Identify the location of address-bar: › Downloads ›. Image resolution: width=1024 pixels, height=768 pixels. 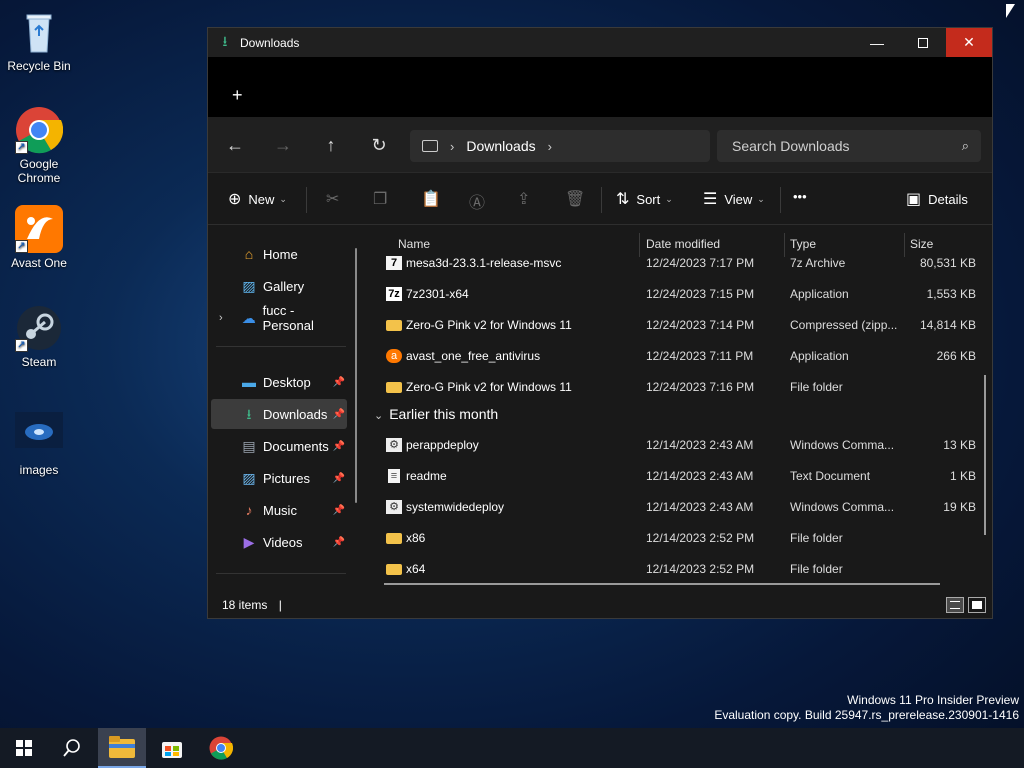
(560, 146).